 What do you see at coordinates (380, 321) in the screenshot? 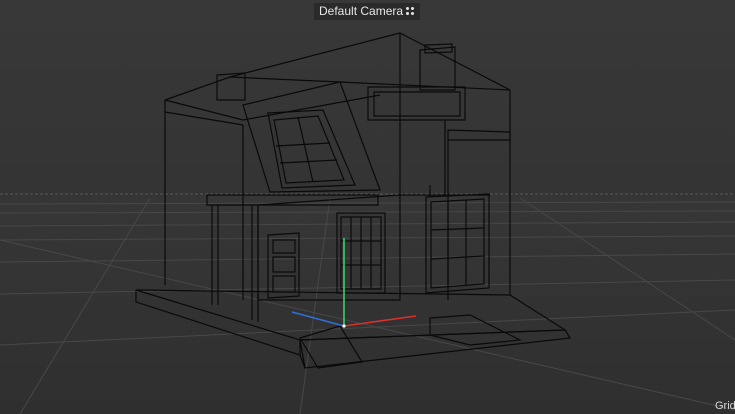
I see `axis-x-line` at bounding box center [380, 321].